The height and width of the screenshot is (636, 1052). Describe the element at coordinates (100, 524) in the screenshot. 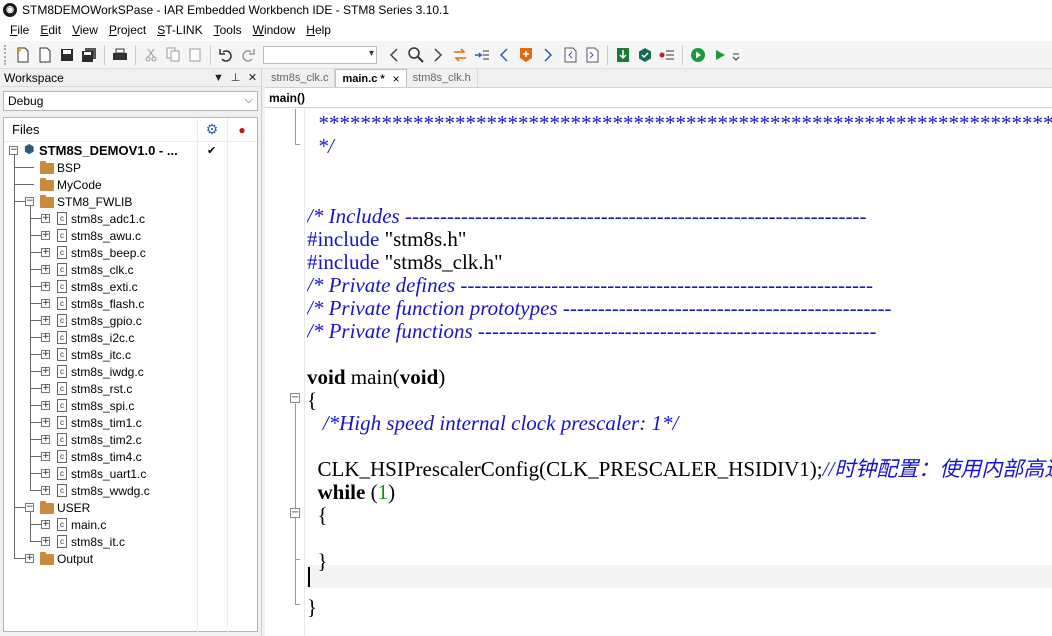

I see `tree-file: + c main.c` at that location.